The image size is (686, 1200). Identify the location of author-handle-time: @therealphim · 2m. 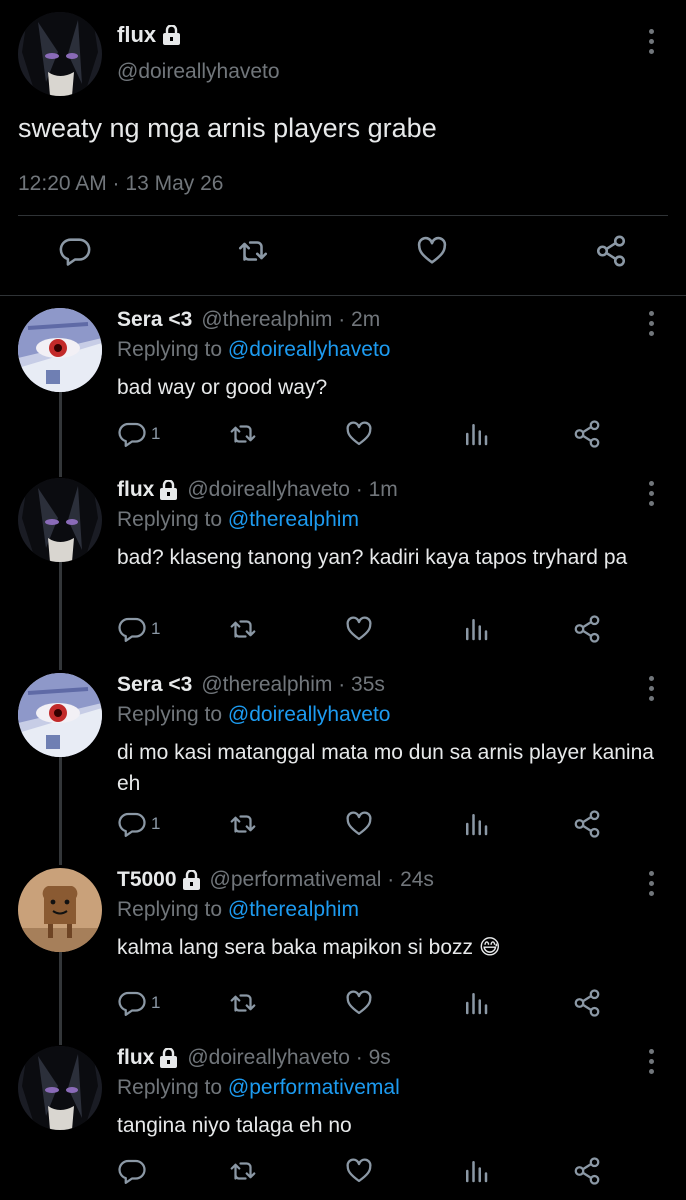
(290, 320).